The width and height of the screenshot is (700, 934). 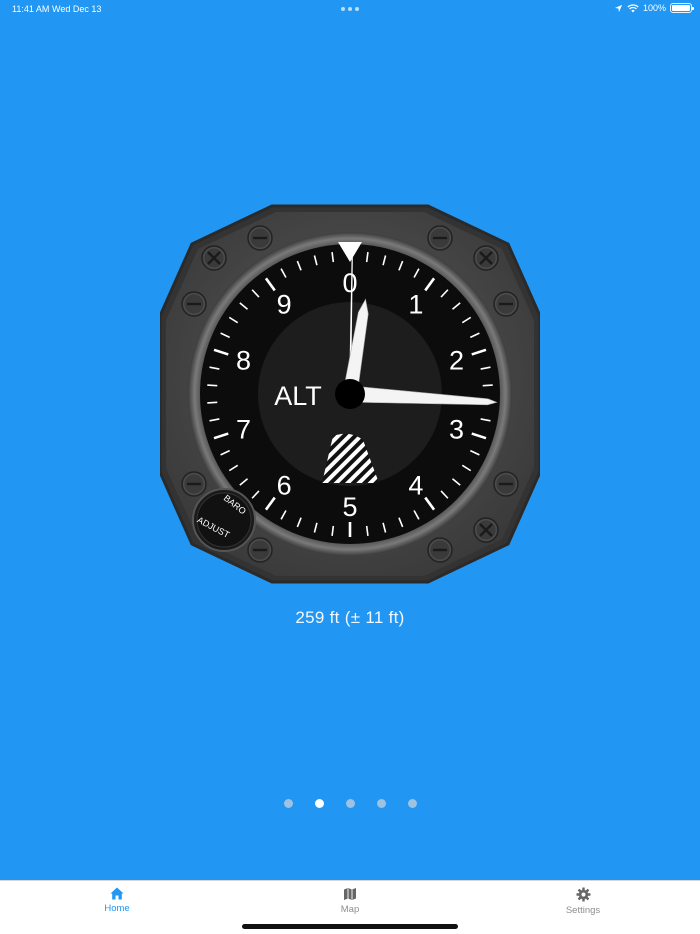 I want to click on tab-settings: Settings, so click(x=583, y=901).